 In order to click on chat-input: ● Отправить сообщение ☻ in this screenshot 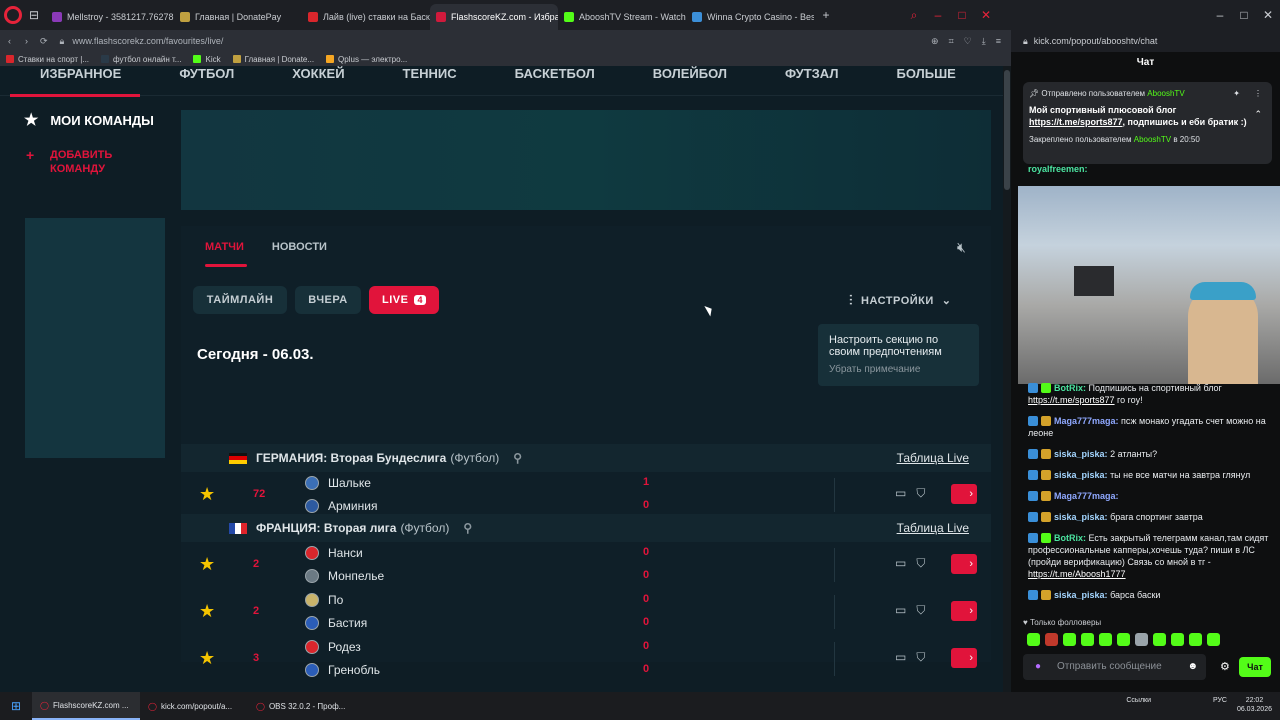, I will do `click(1114, 667)`.